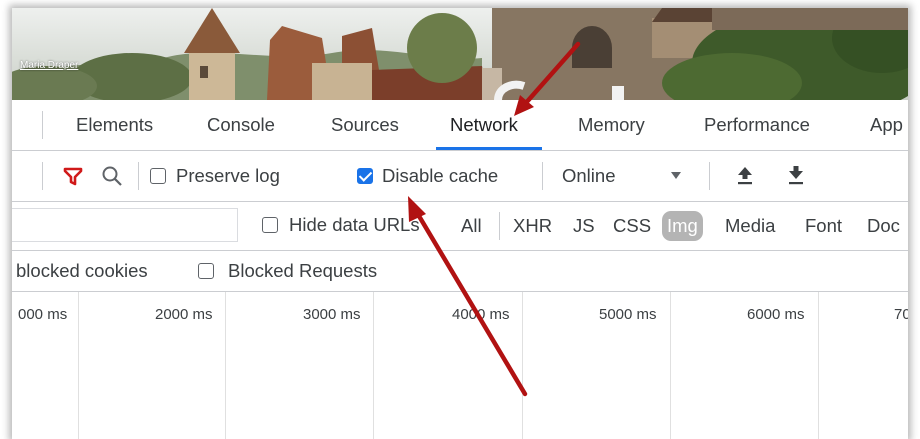 This screenshot has width=920, height=439. I want to click on tab-performance: Performance, so click(757, 125).